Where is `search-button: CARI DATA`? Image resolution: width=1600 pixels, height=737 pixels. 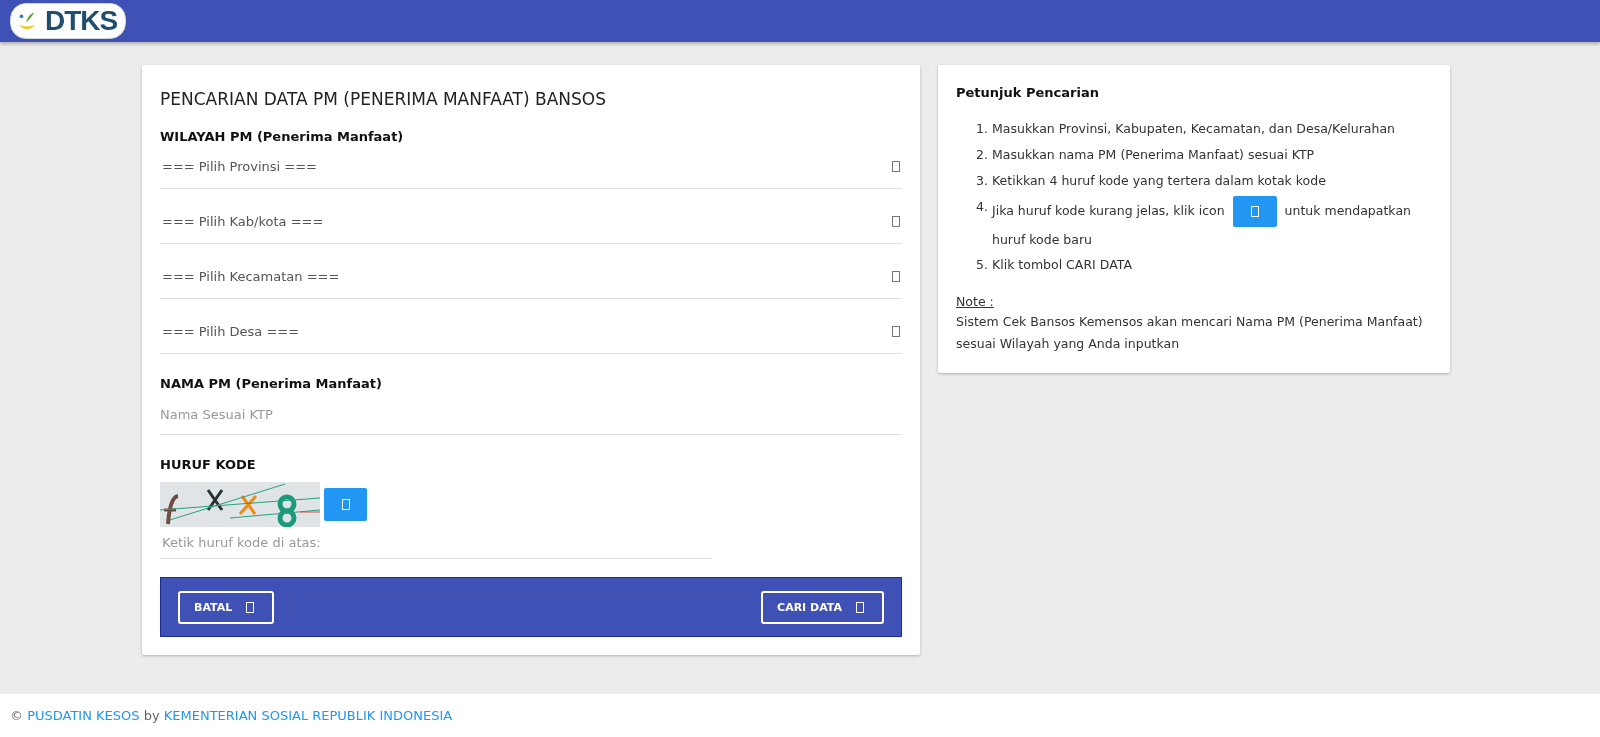
search-button: CARI DATA is located at coordinates (822, 607).